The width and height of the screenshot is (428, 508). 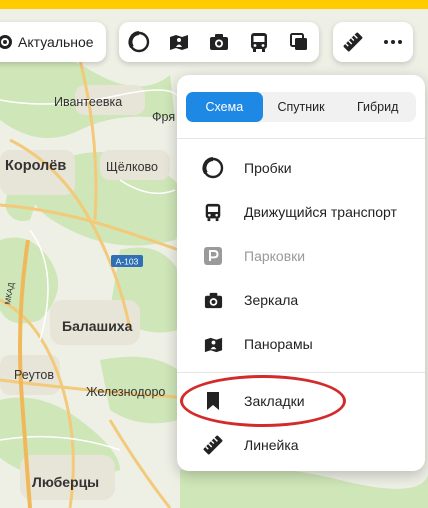 I want to click on panorama-toggle-button, so click(x=179, y=42).